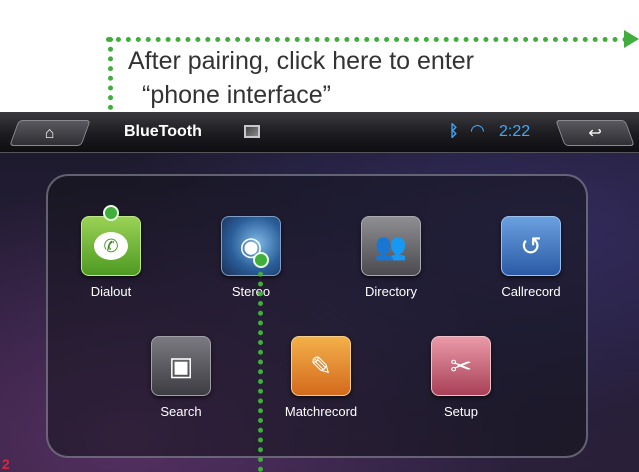  Describe the element at coordinates (301, 61) in the screenshot. I see `caption-line-1: After pairing, click here to enter` at that location.